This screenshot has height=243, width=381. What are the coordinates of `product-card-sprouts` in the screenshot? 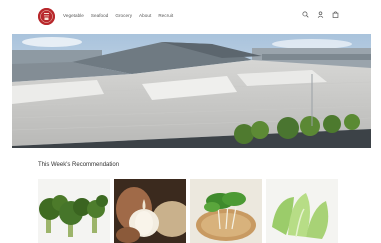 It's located at (226, 211).